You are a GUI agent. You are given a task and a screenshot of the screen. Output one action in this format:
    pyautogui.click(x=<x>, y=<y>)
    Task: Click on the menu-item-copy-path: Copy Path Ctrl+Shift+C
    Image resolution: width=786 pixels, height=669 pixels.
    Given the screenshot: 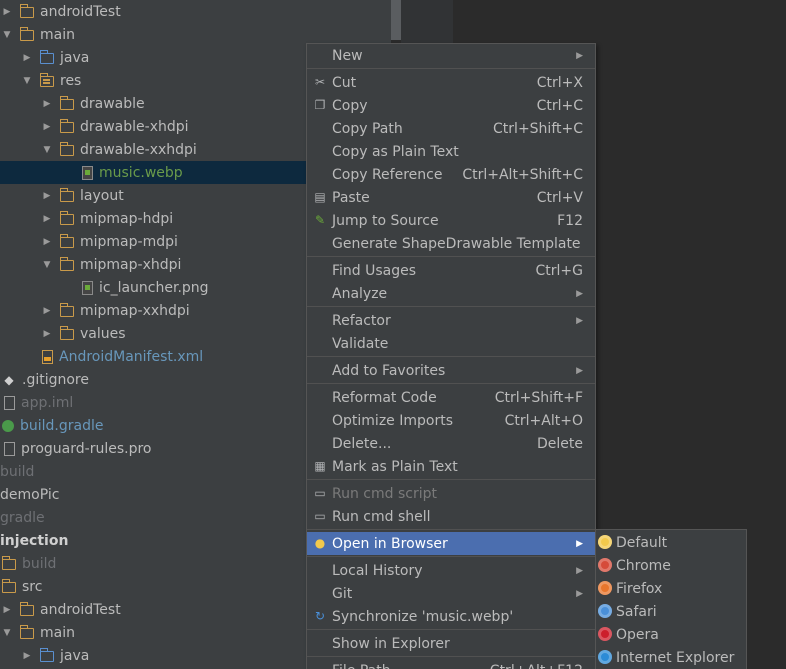 What is the action you would take?
    pyautogui.click(x=451, y=128)
    